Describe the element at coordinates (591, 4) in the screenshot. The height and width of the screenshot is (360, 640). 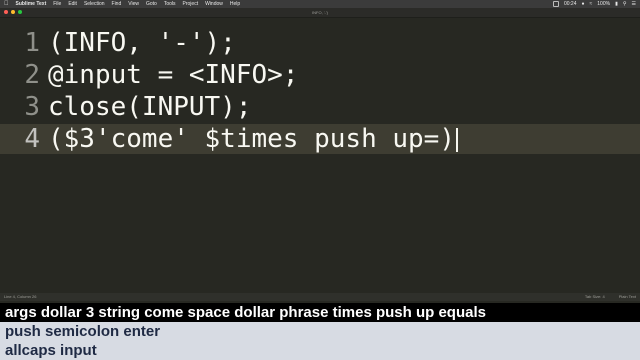
I see `wifi-icon: ≈` at that location.